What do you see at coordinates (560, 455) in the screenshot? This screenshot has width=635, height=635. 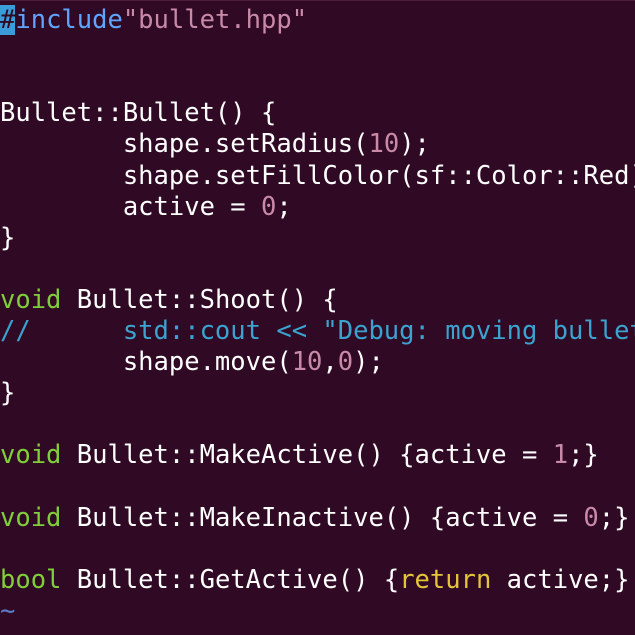 I see `number-token: 1` at bounding box center [560, 455].